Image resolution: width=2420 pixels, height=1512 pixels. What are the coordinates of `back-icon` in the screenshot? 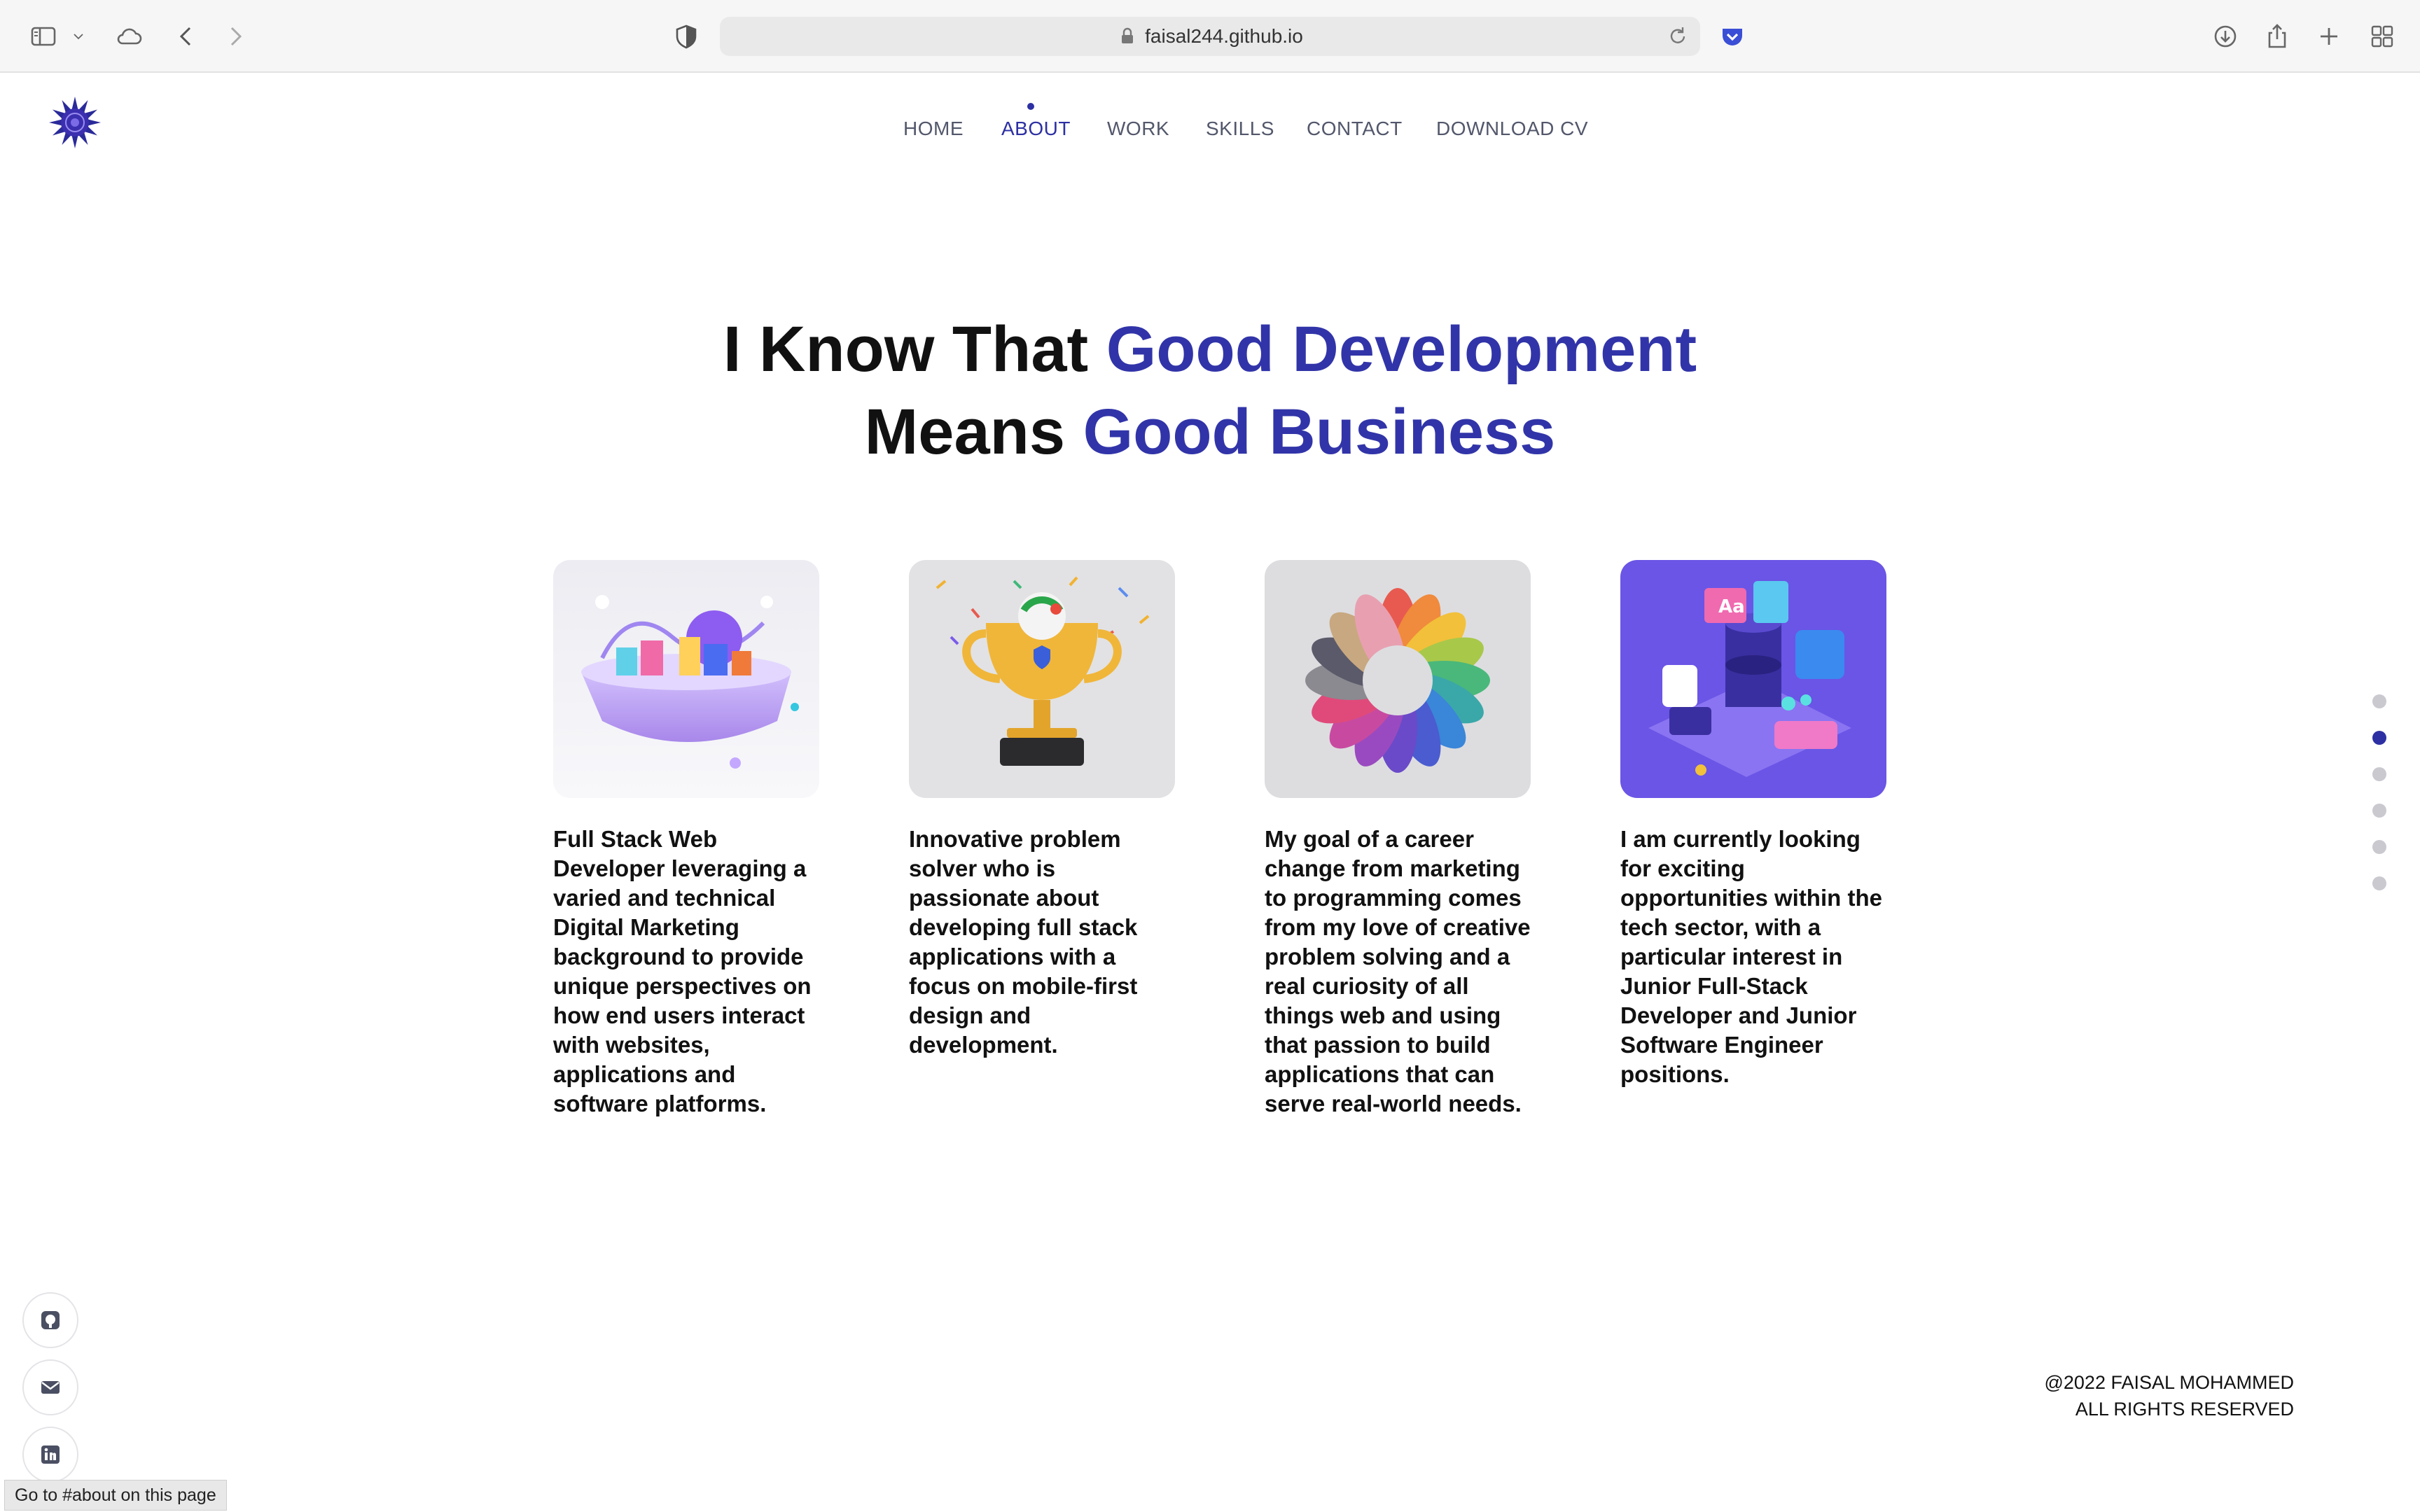 It's located at (186, 36).